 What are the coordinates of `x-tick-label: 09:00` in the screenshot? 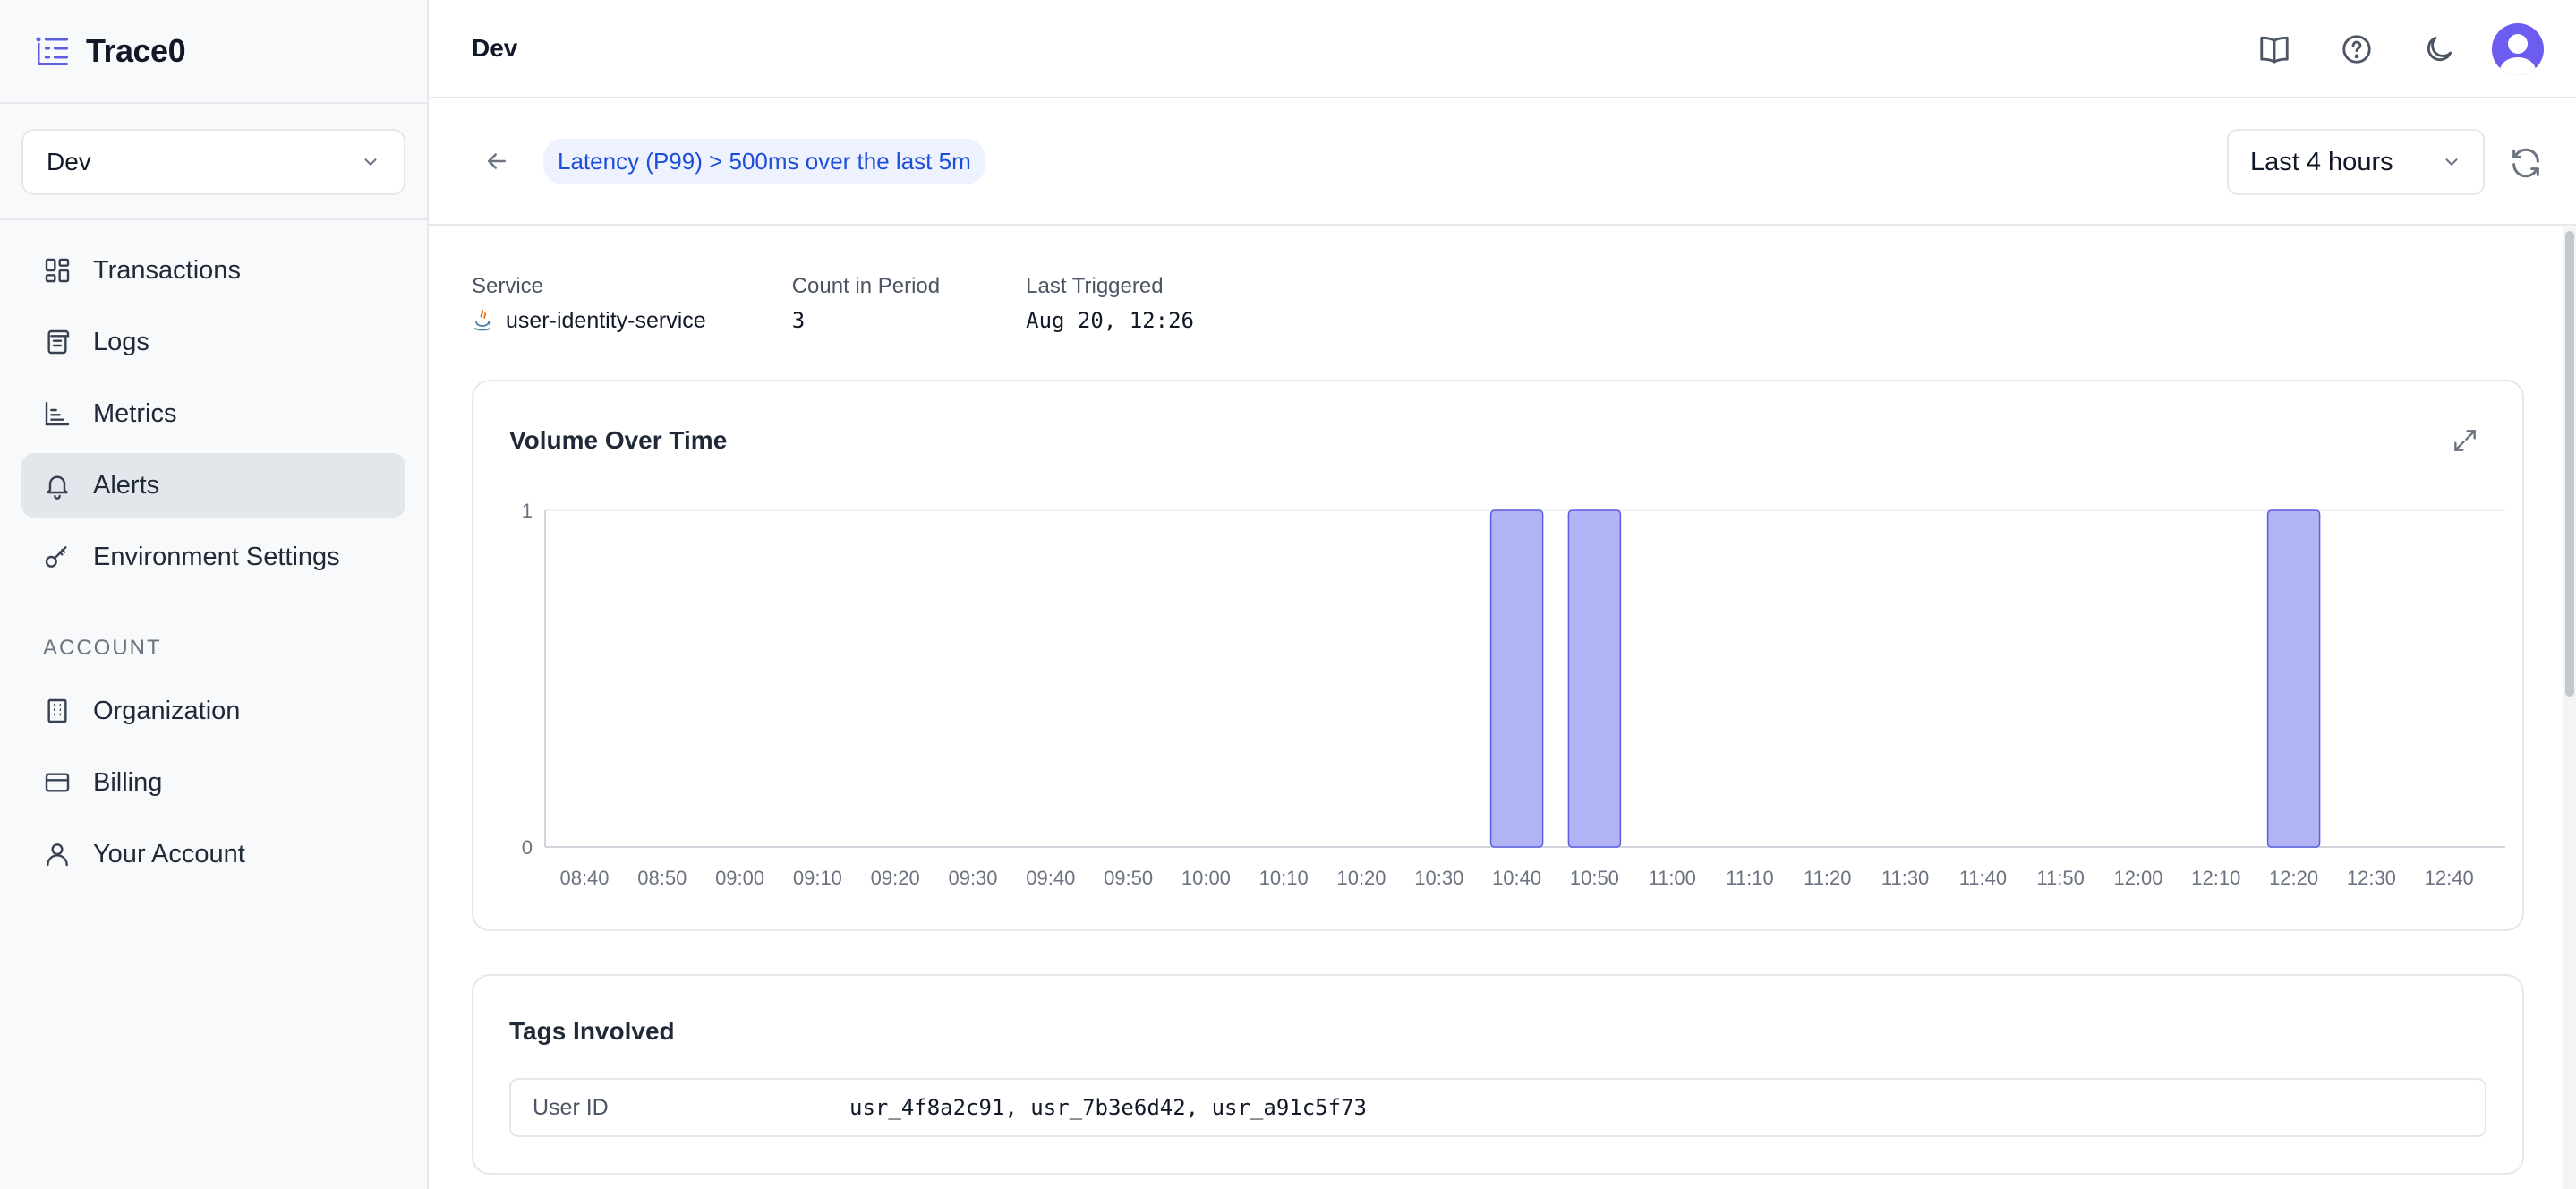 It's located at (739, 878).